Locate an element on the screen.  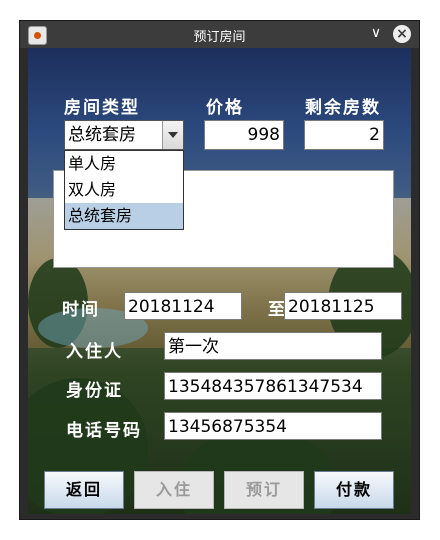
title-bar: 预订房间 ∨ × is located at coordinates (219, 34).